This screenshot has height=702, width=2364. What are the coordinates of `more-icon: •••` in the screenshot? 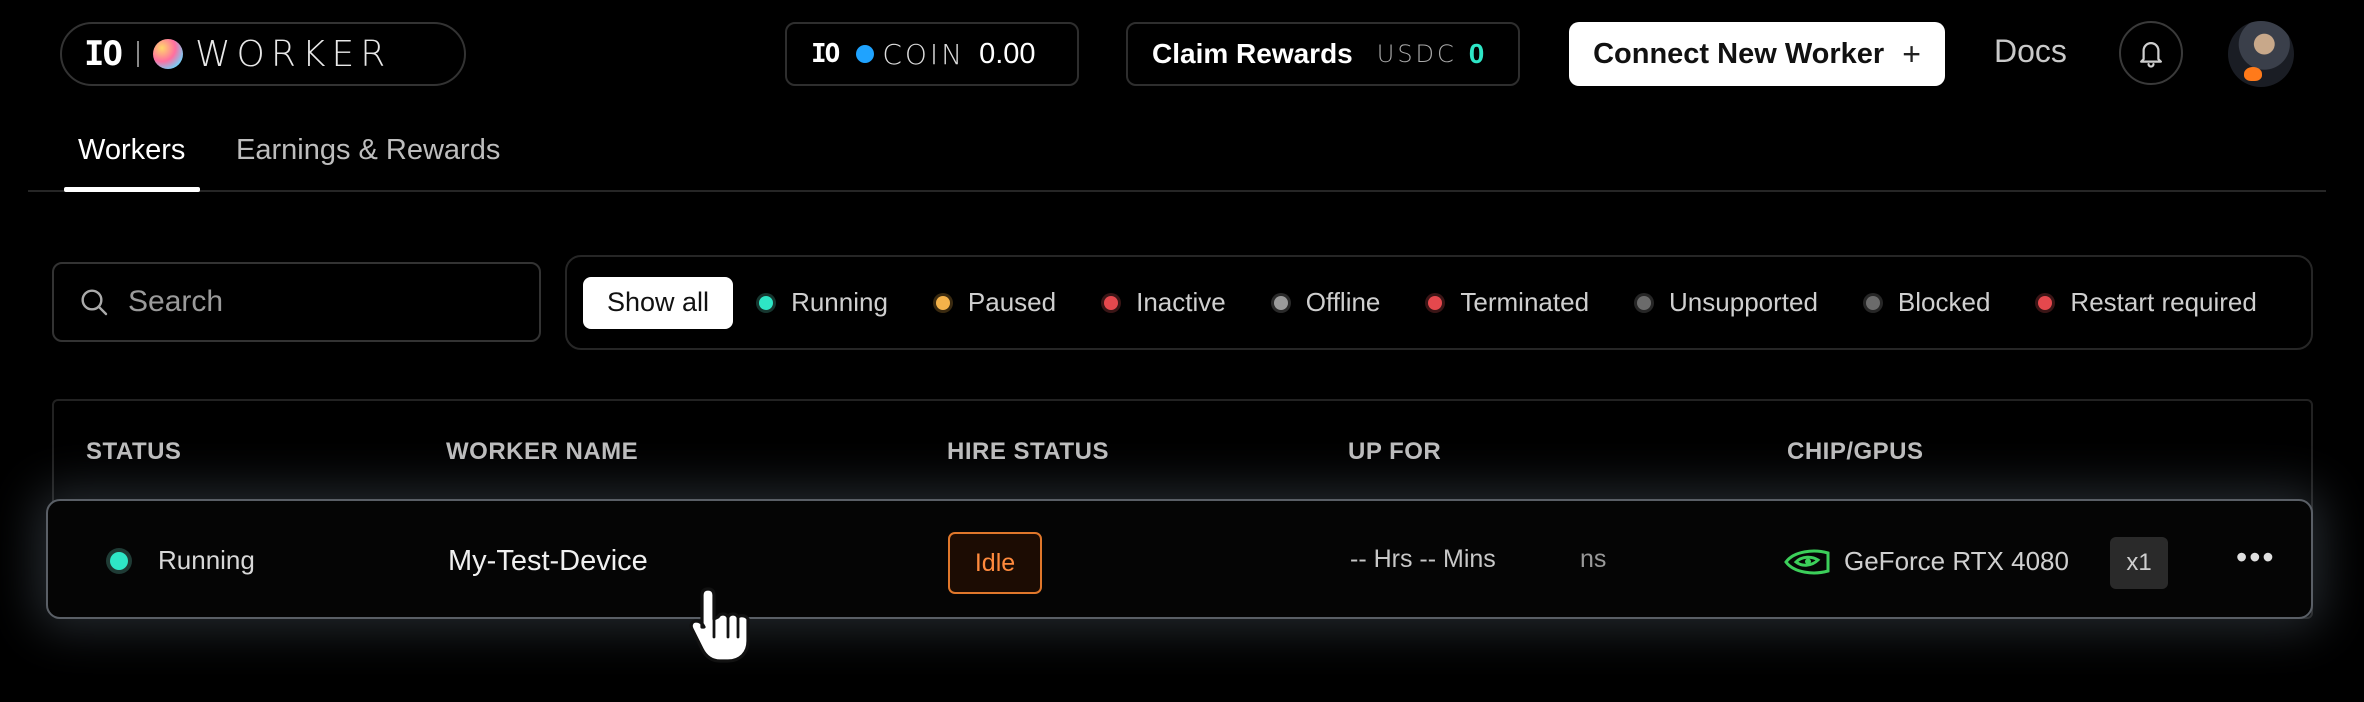 It's located at (2256, 557).